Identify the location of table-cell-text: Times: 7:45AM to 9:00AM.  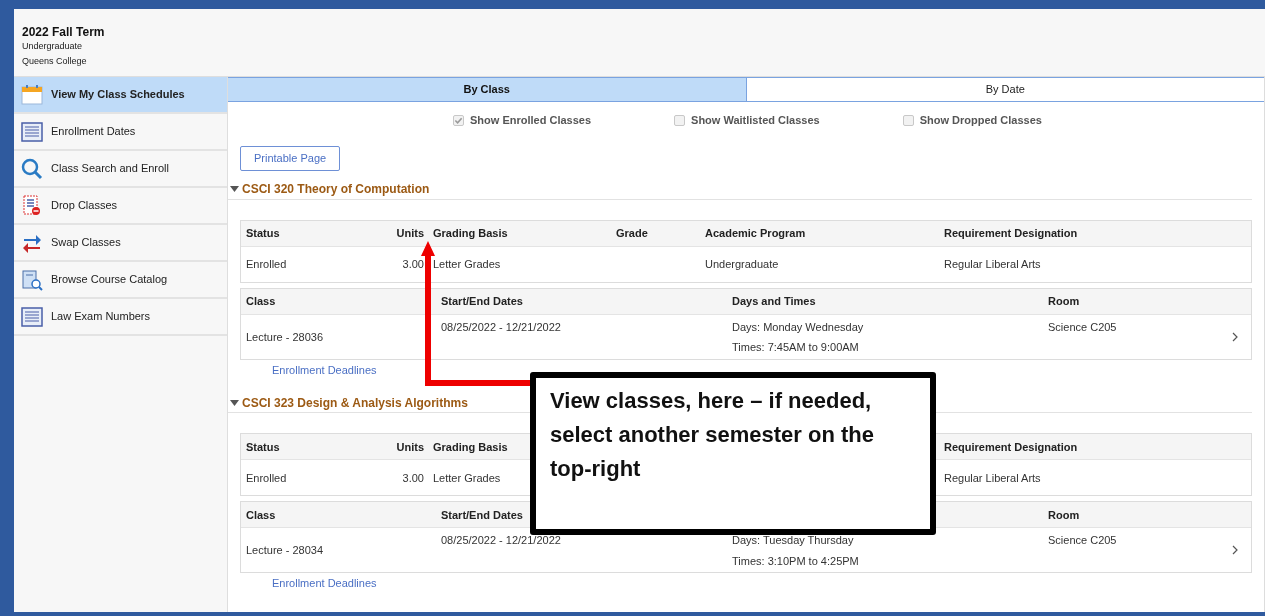
(796, 348).